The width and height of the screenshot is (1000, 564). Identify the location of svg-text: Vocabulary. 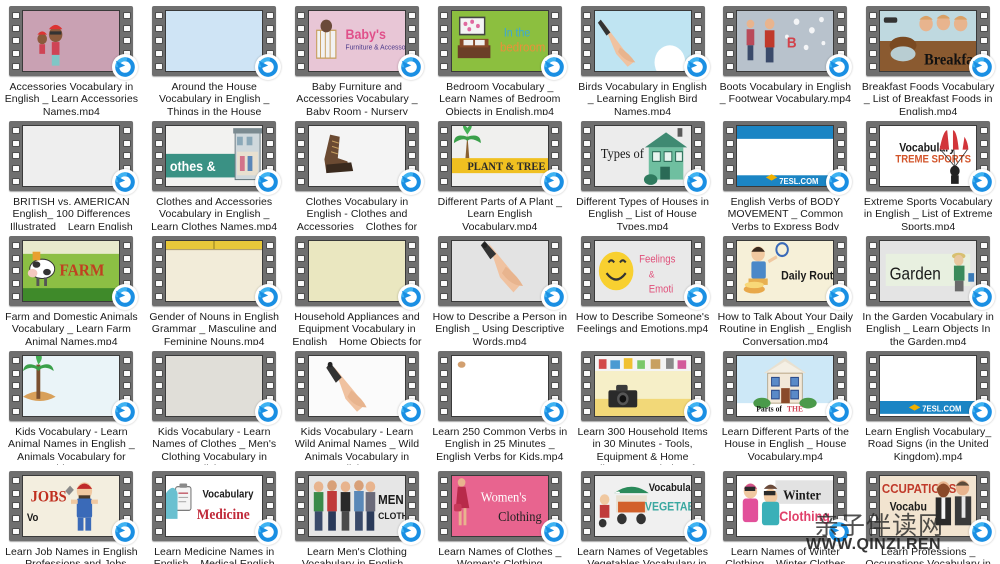
(228, 495).